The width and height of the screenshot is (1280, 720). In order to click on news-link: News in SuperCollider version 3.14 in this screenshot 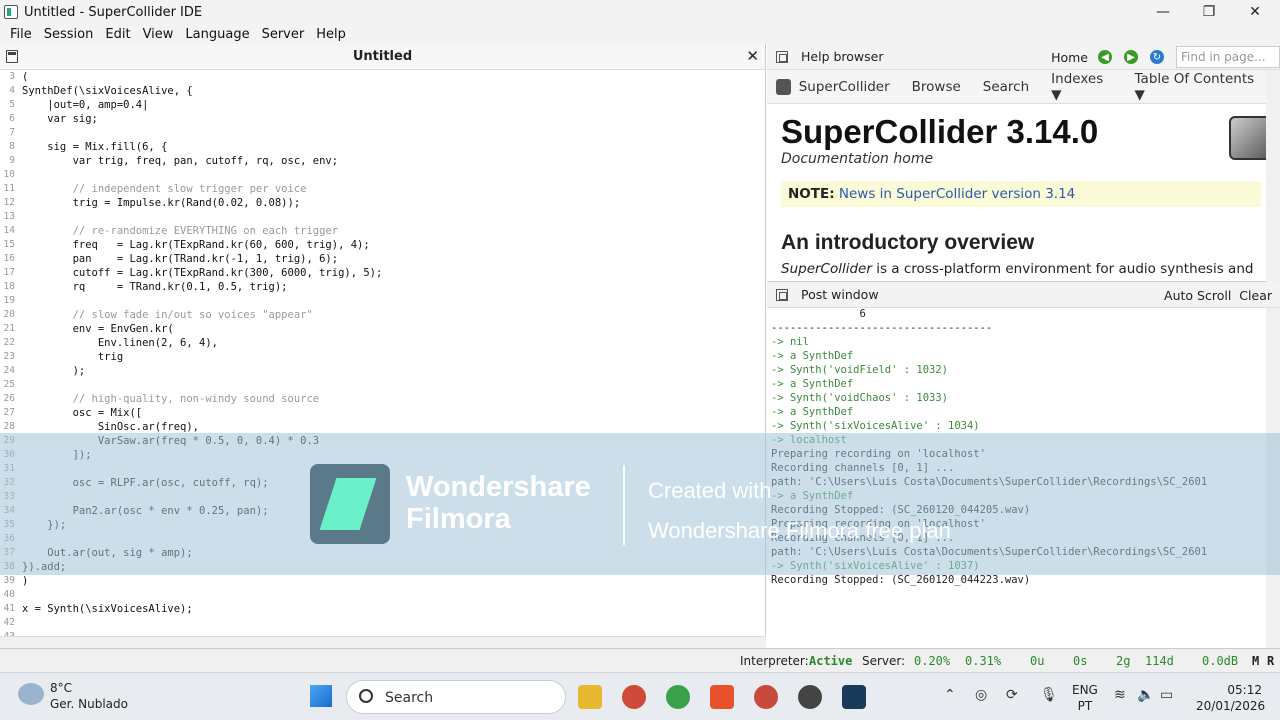, I will do `click(957, 194)`.